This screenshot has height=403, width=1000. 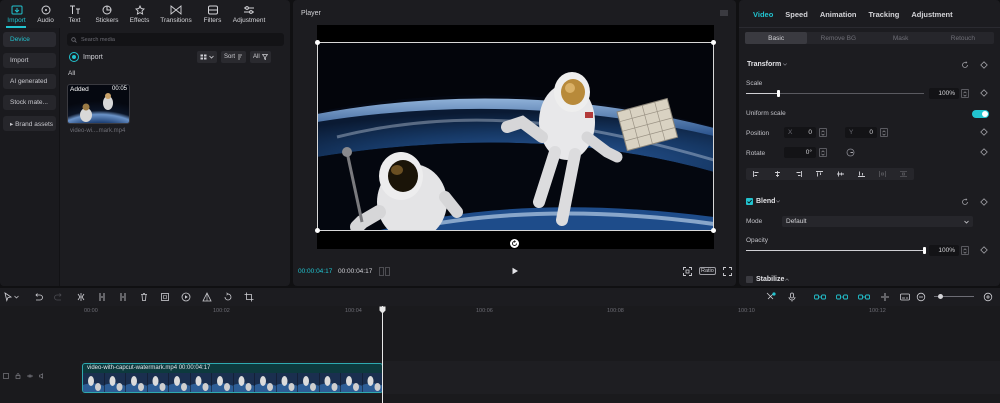 What do you see at coordinates (29, 39) in the screenshot?
I see `sidebar-item-device: Device` at bounding box center [29, 39].